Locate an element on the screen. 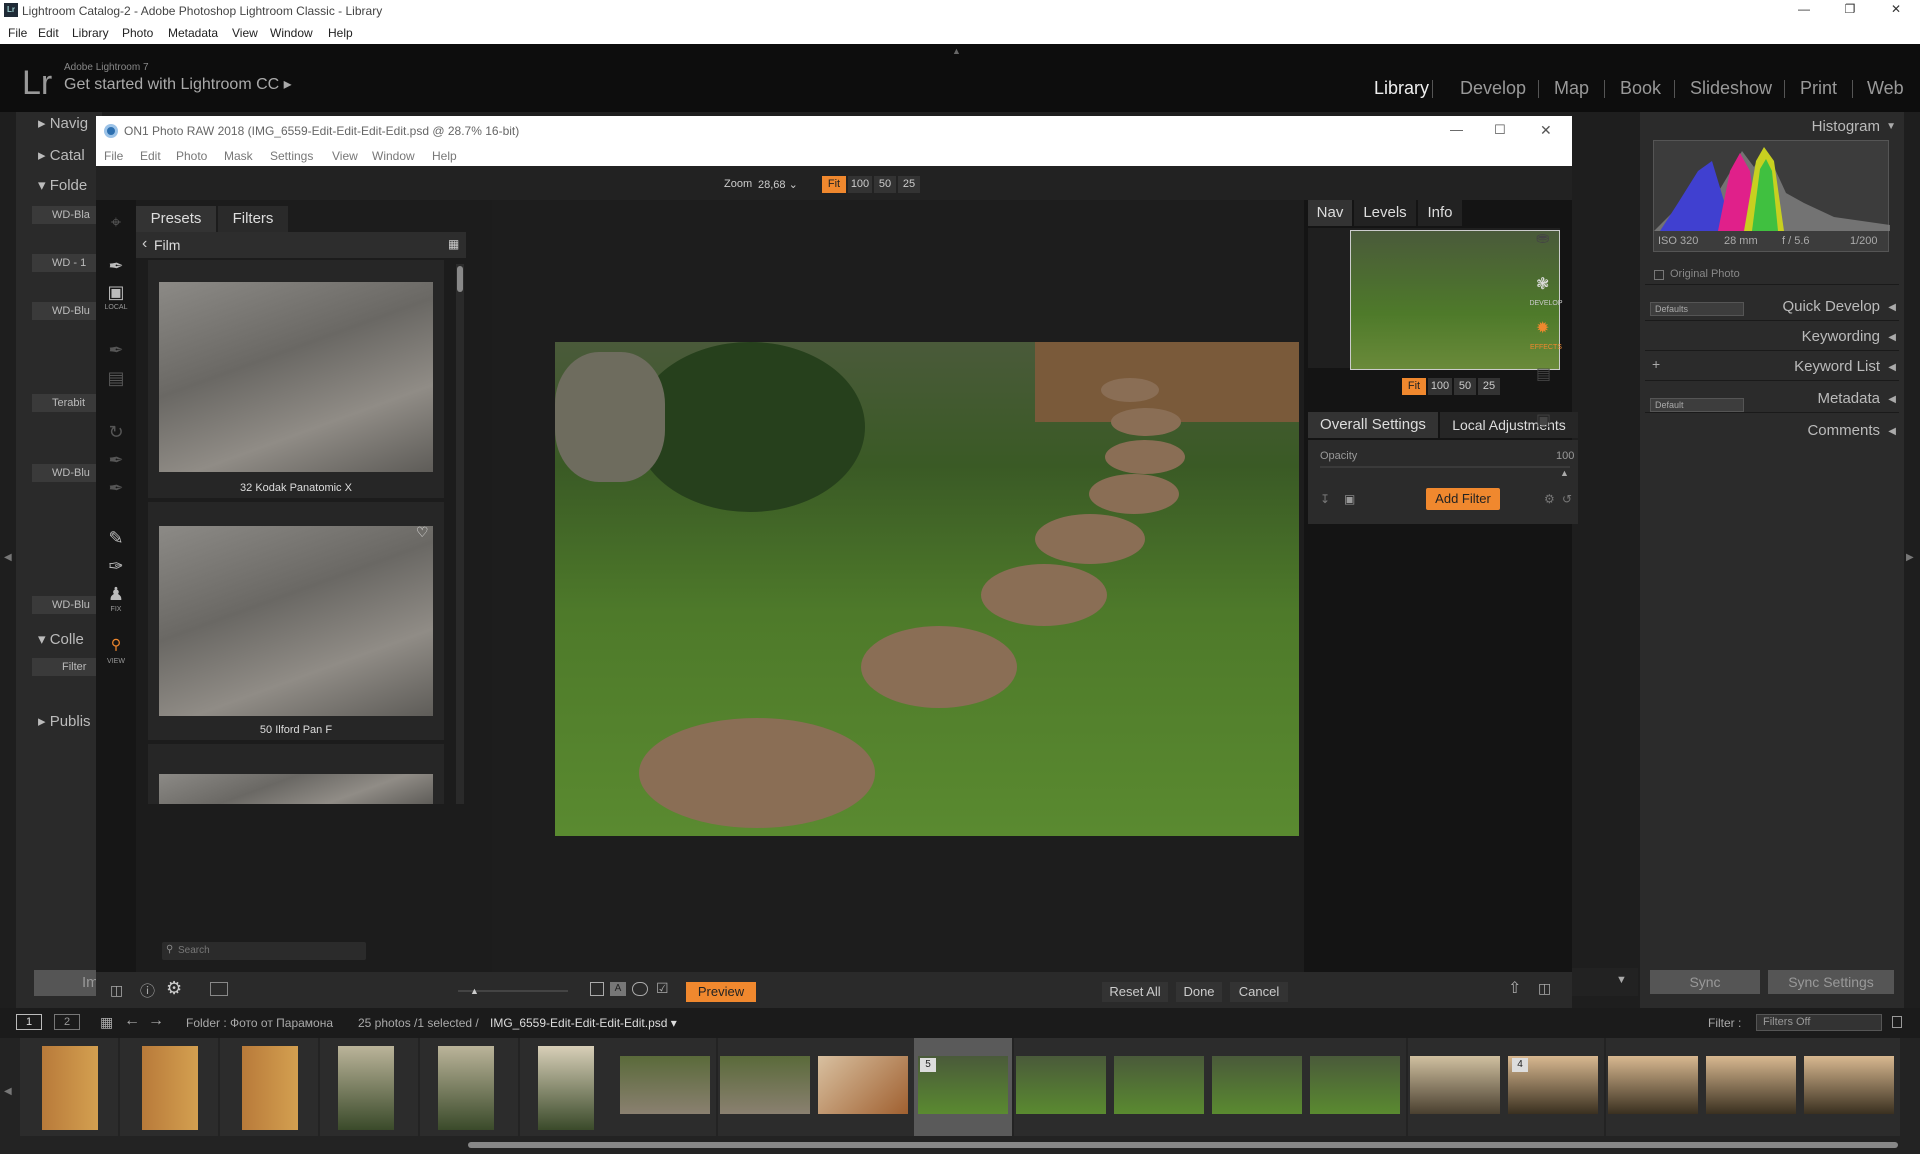 The image size is (1920, 1154). menu-library: Library is located at coordinates (90, 33).